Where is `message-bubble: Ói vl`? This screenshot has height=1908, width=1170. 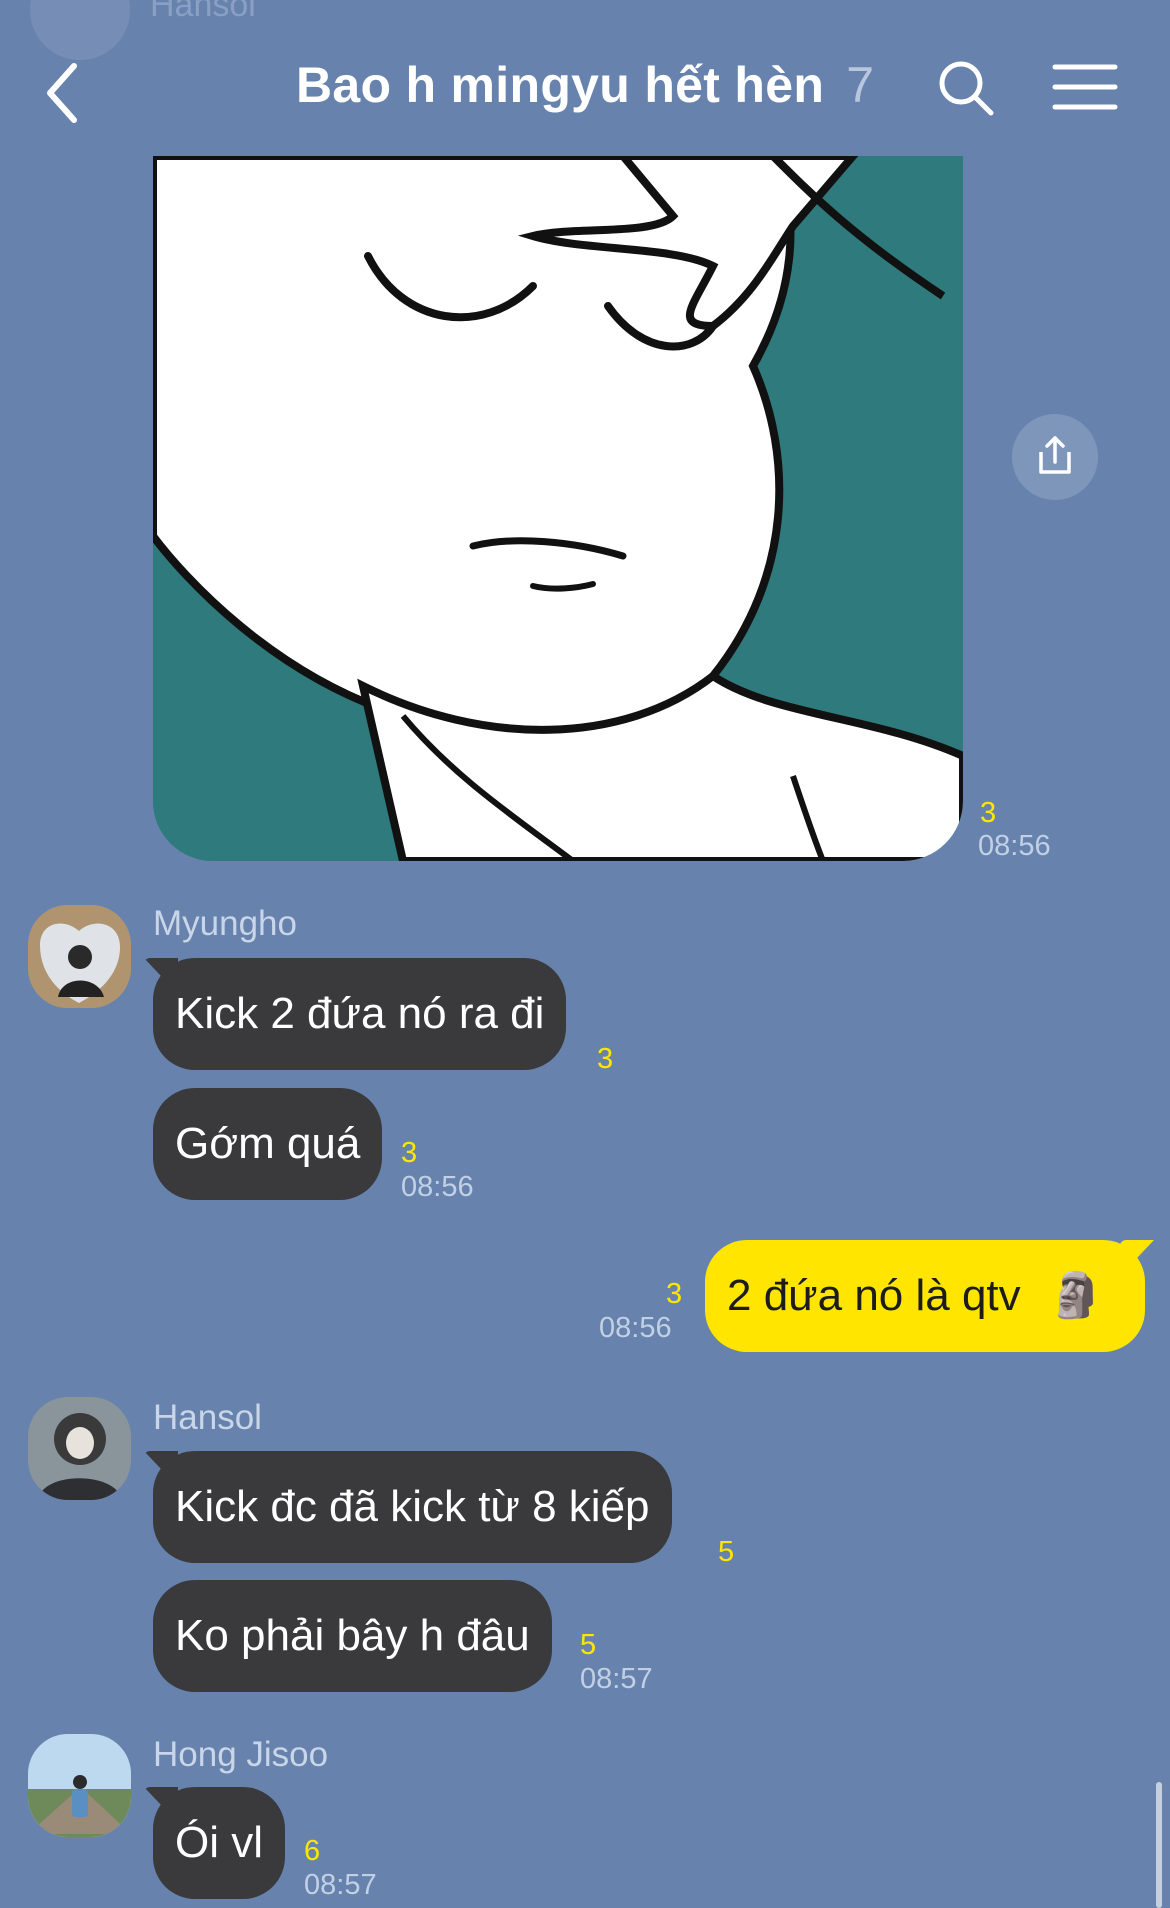 message-bubble: Ói vl is located at coordinates (219, 1843).